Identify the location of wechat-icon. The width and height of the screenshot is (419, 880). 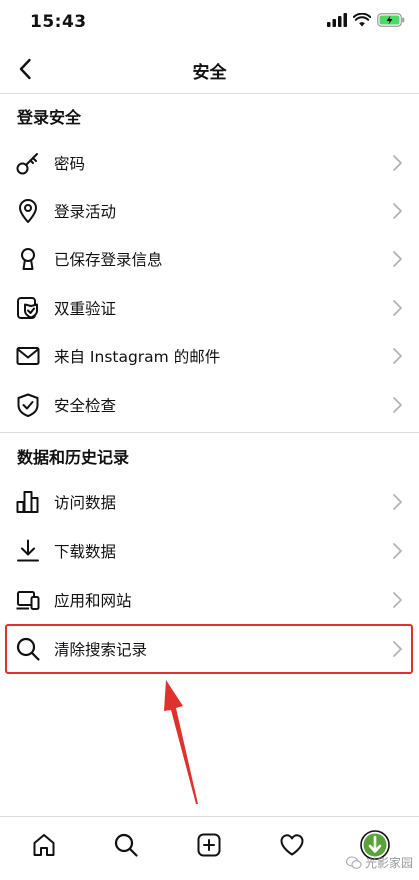
(353, 862).